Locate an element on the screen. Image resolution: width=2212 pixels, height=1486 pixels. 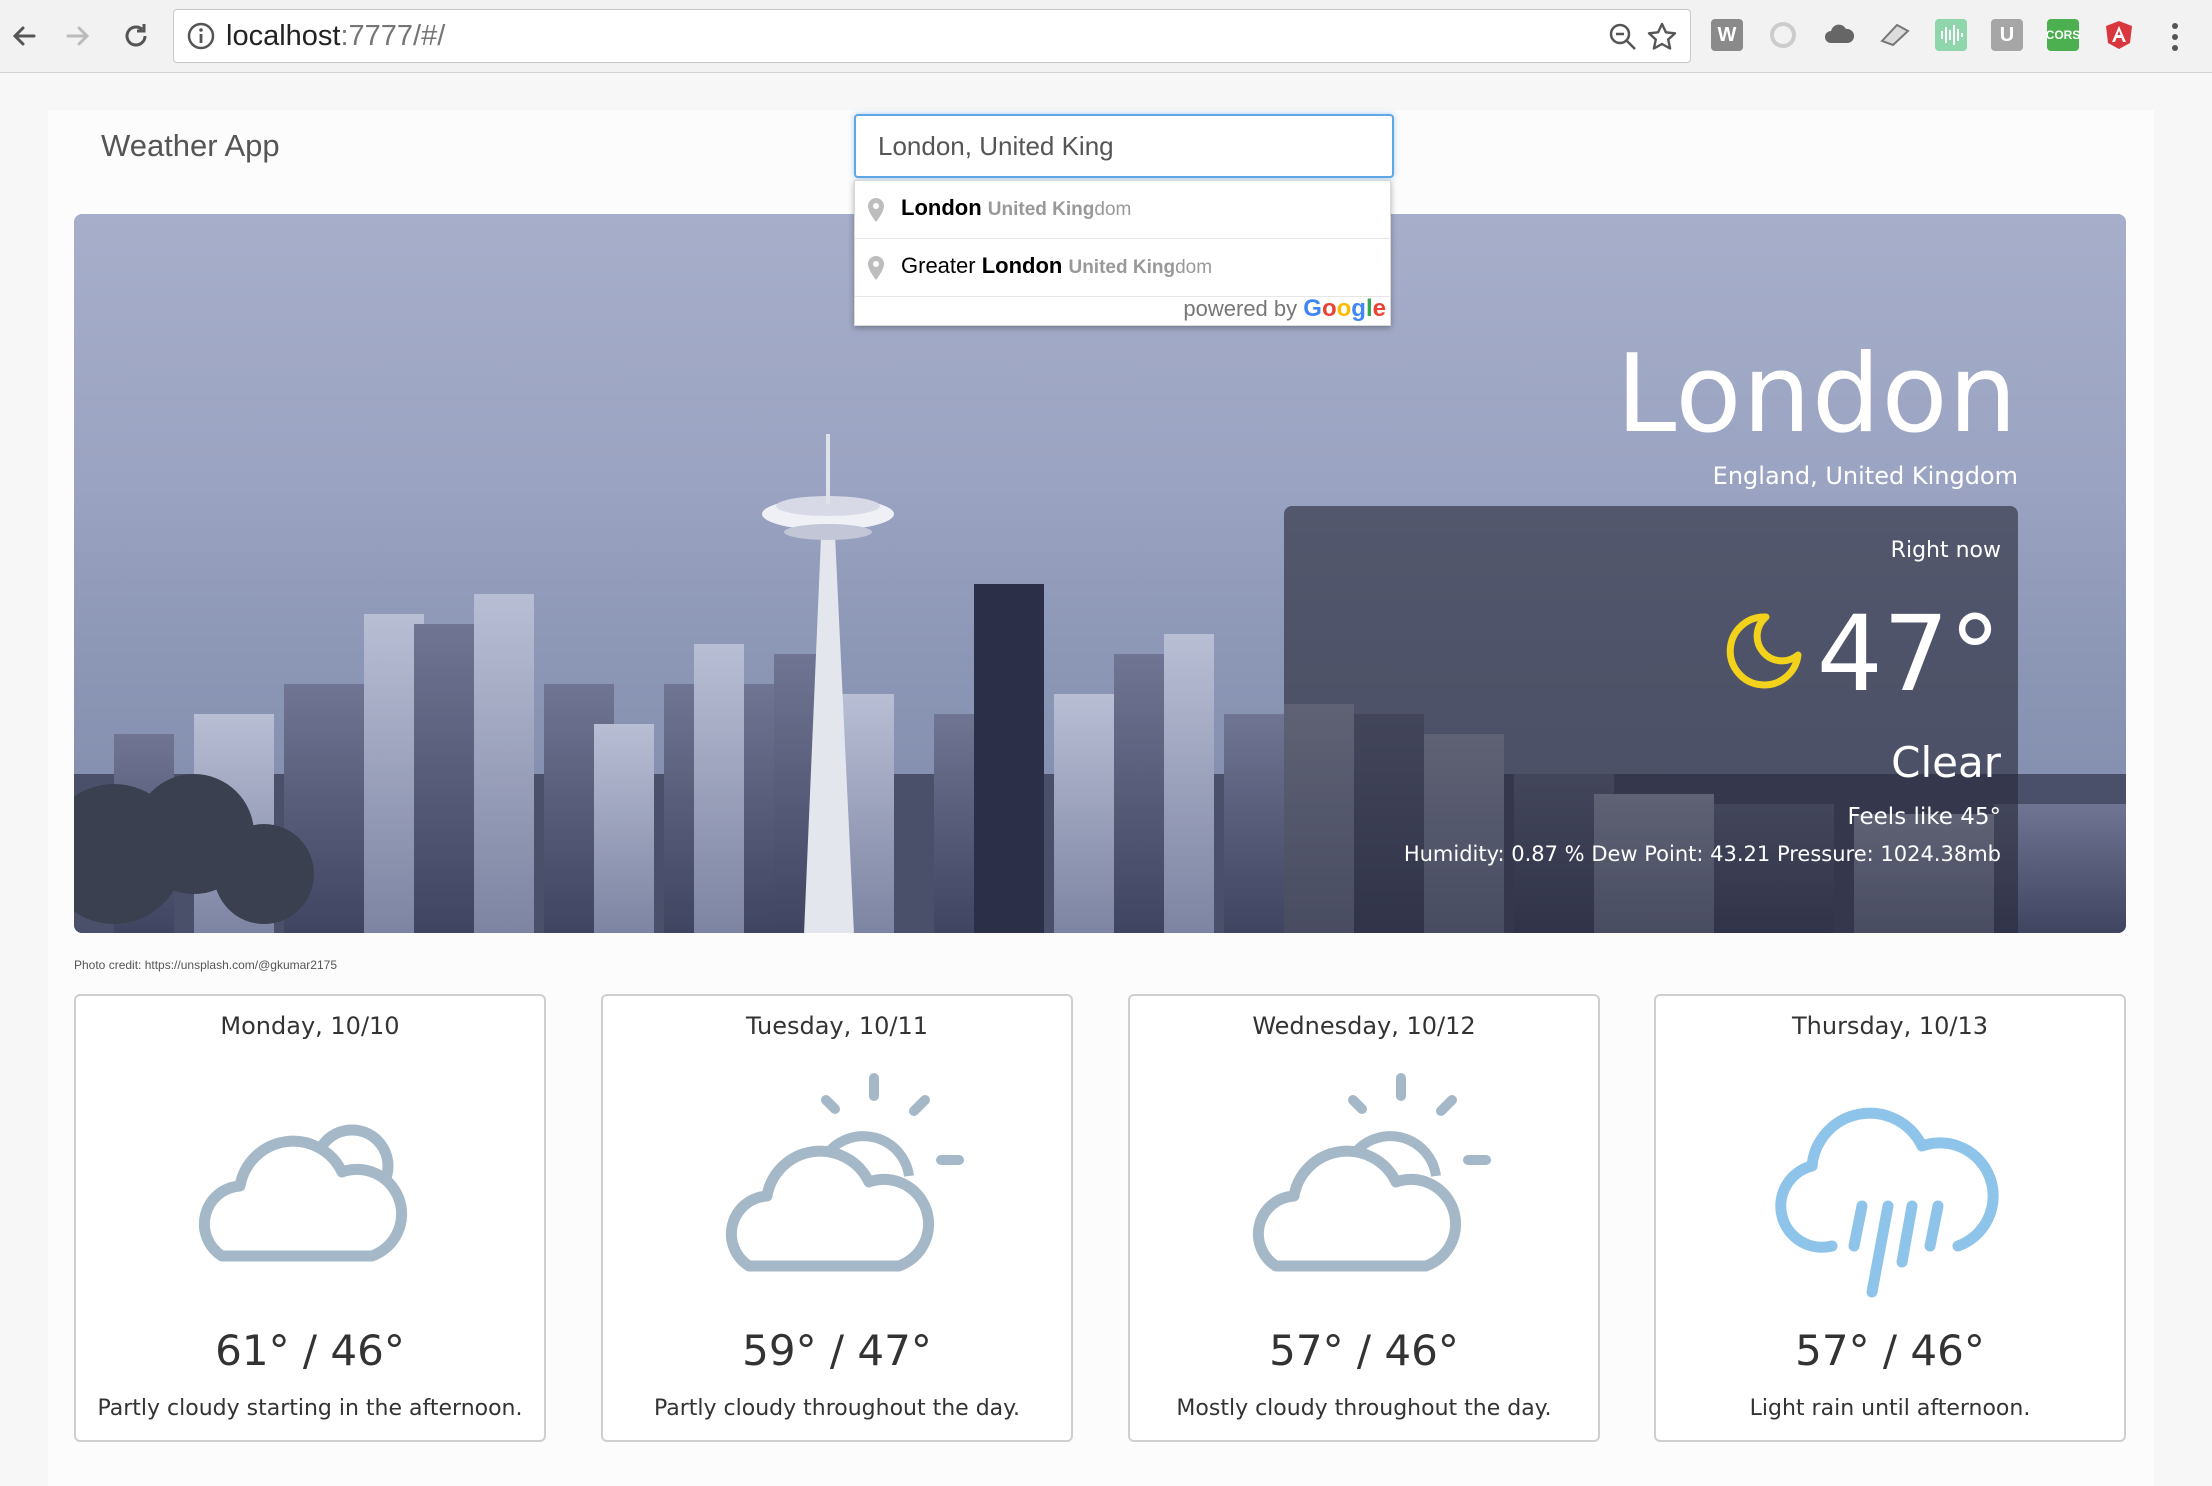
autocomplete-prefix: Greater is located at coordinates (941, 265).